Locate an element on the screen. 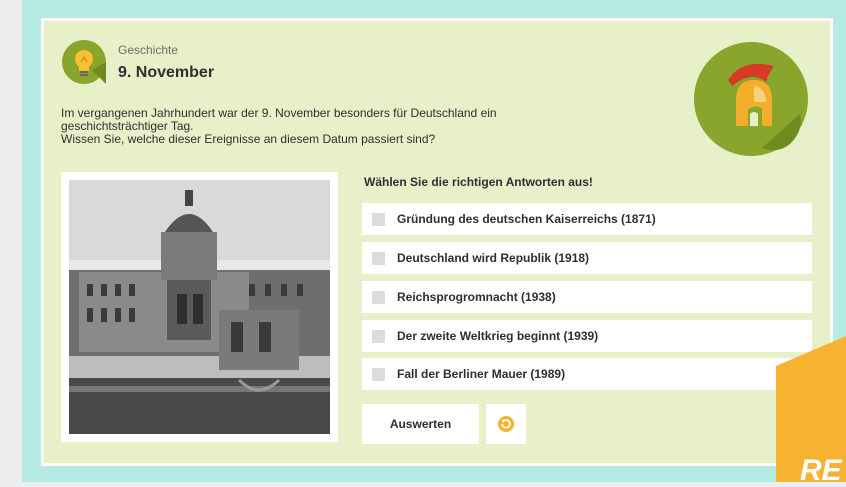  evaluate-button: Auswerten is located at coordinates (420, 424).